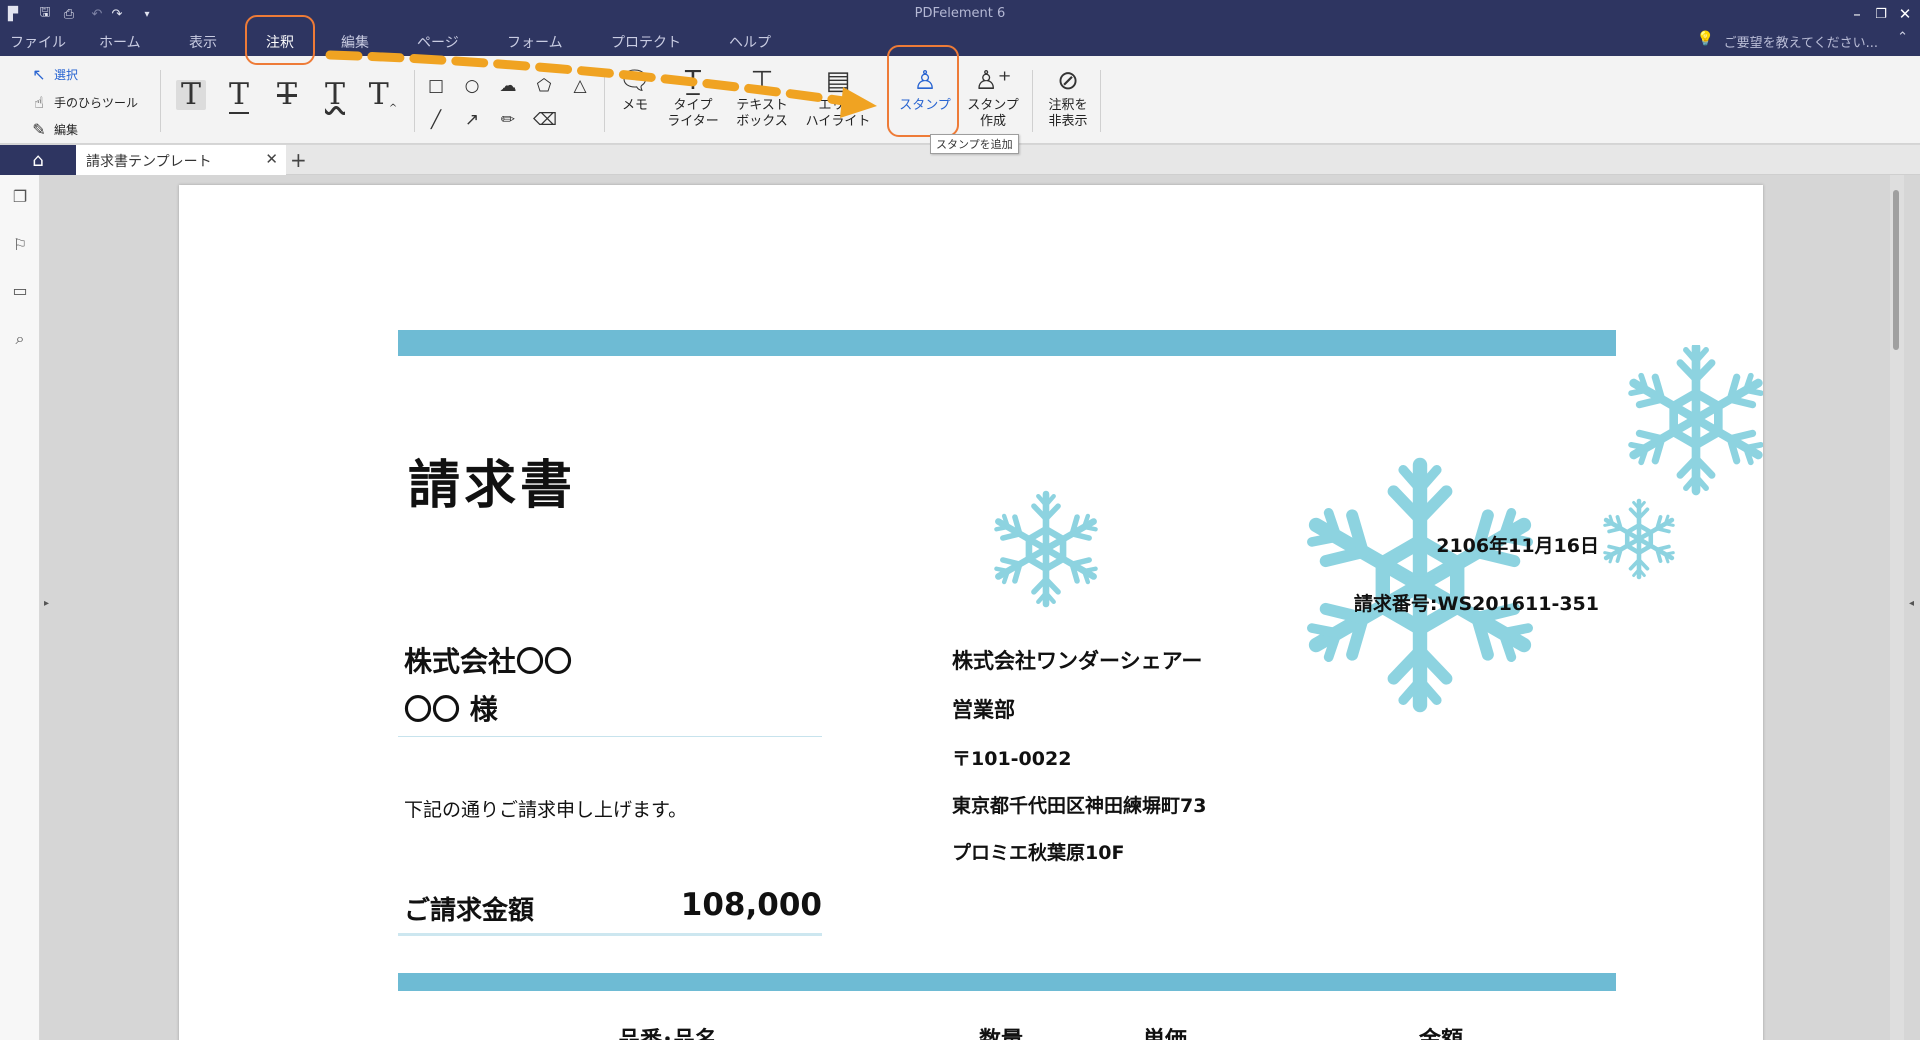  Describe the element at coordinates (993, 81) in the screenshot. I see `create-stamp-icon: ♙⁺` at that location.